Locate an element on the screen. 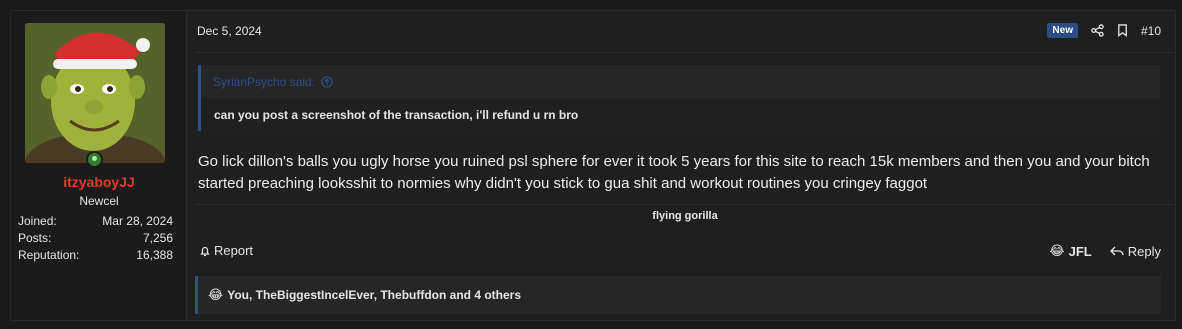 The width and height of the screenshot is (1182, 329). avatar-image is located at coordinates (95, 93).